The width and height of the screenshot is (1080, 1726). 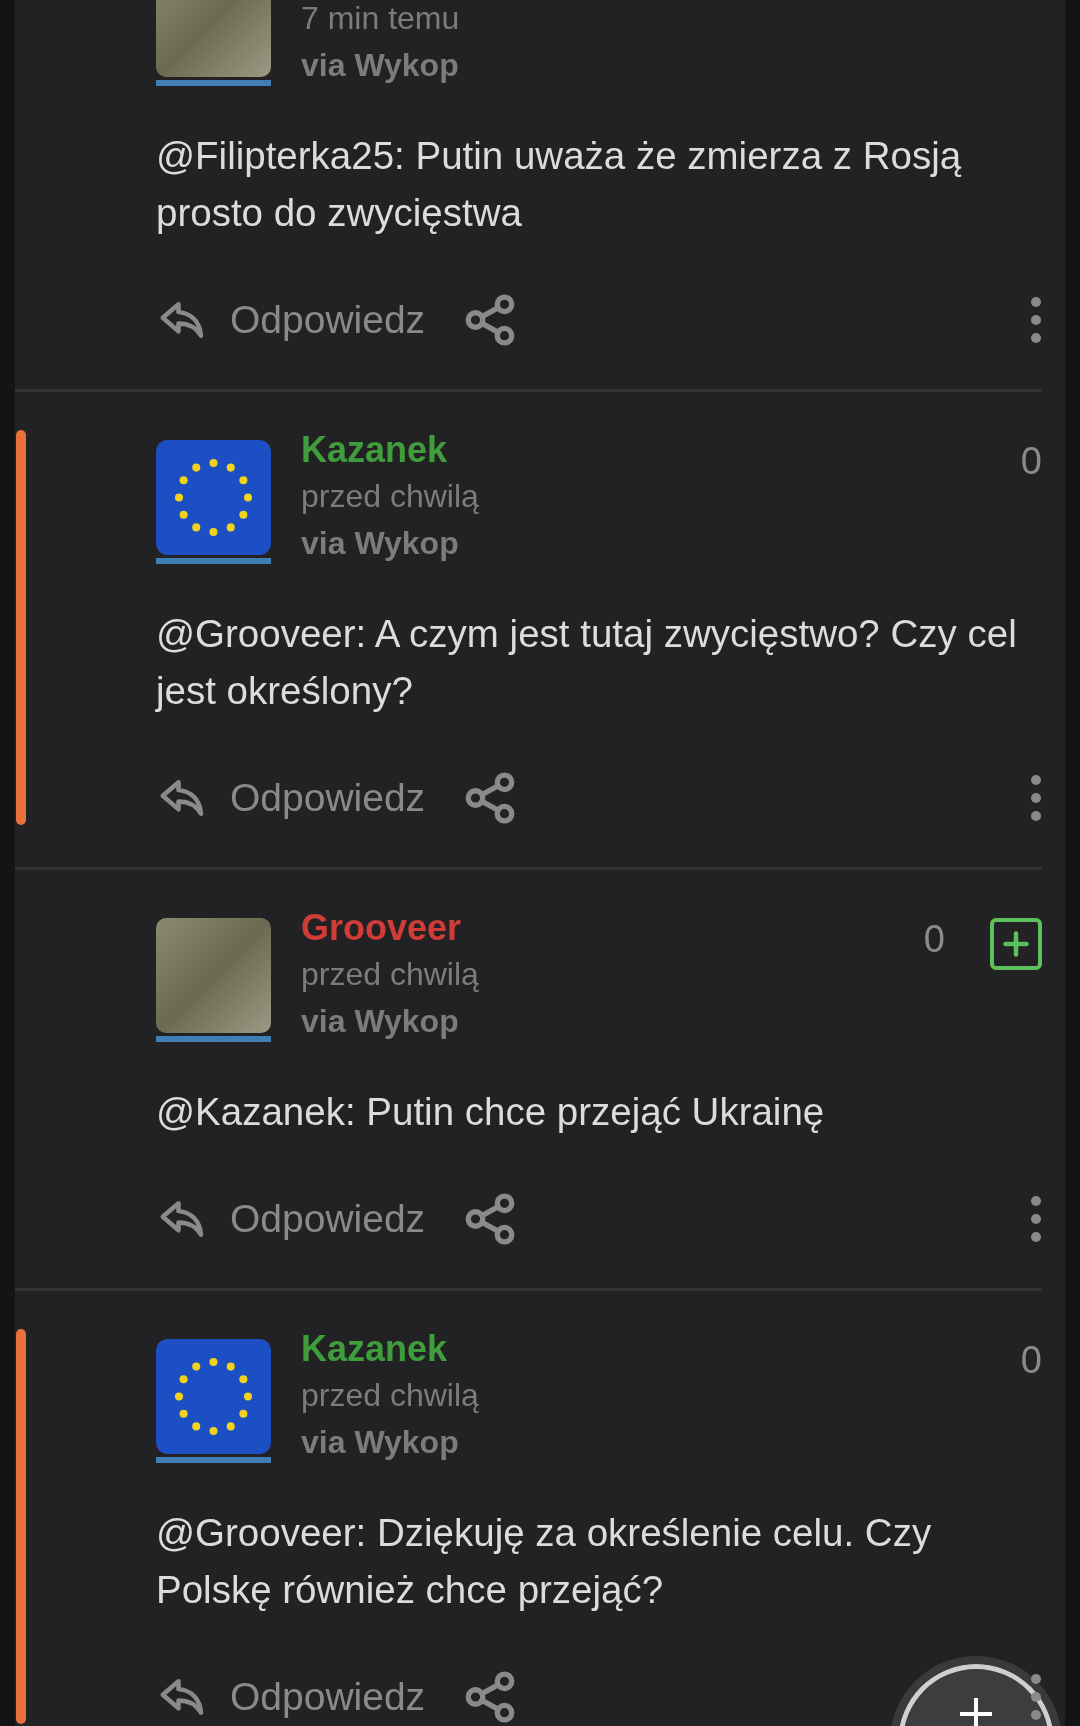 What do you see at coordinates (381, 927) in the screenshot?
I see `username-link: Grooveer` at bounding box center [381, 927].